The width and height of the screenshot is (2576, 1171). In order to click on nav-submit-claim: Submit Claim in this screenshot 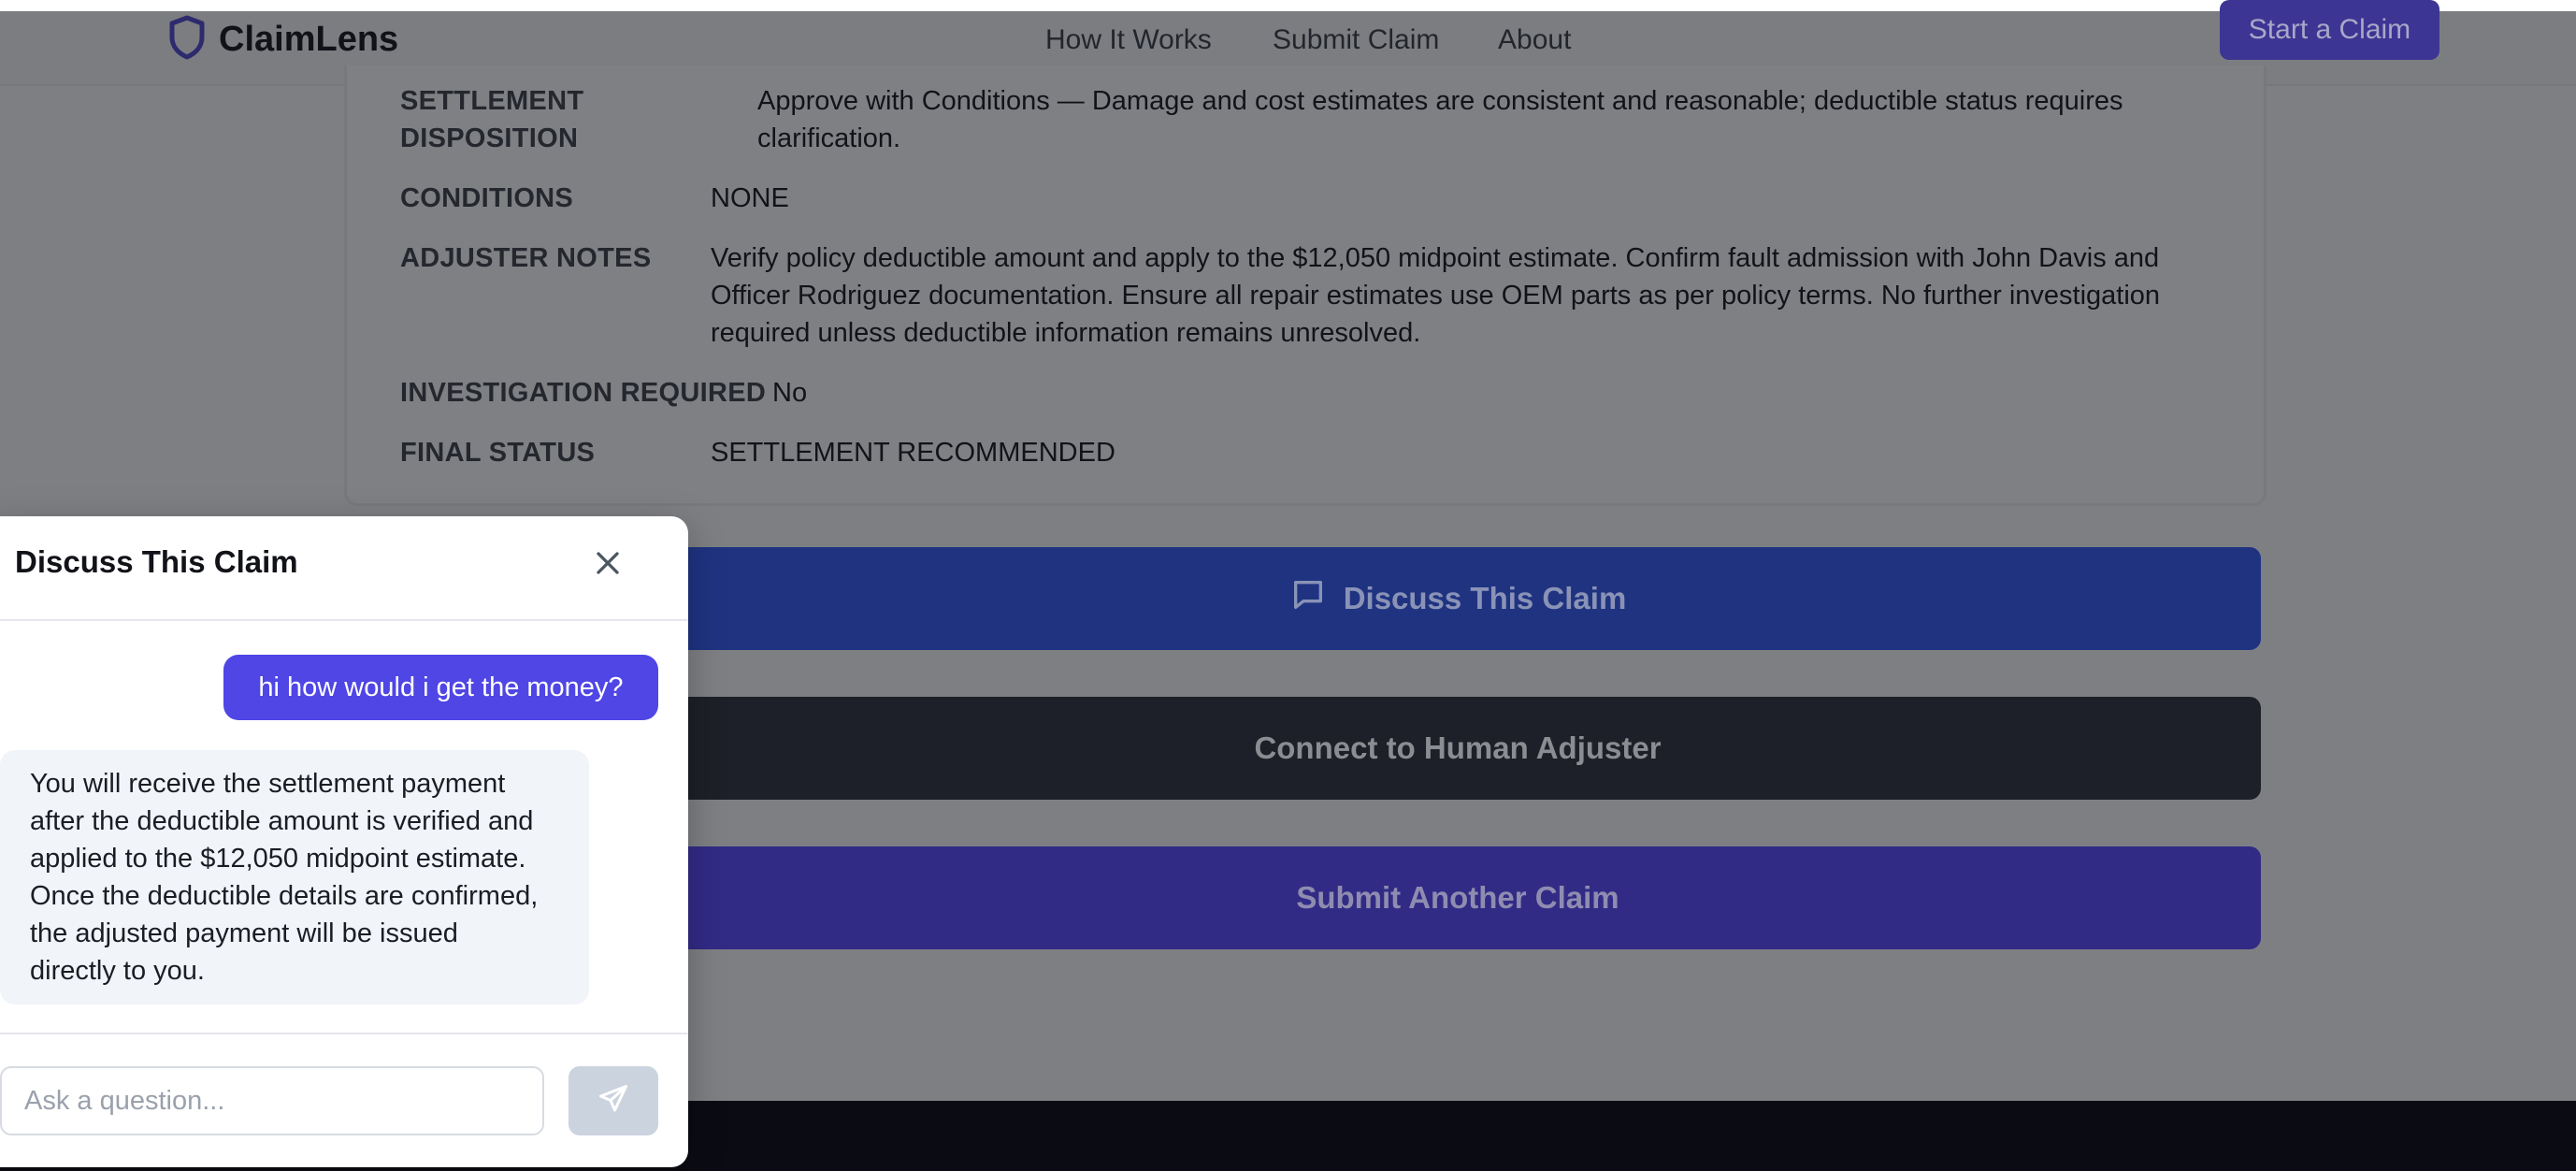, I will do `click(1356, 40)`.